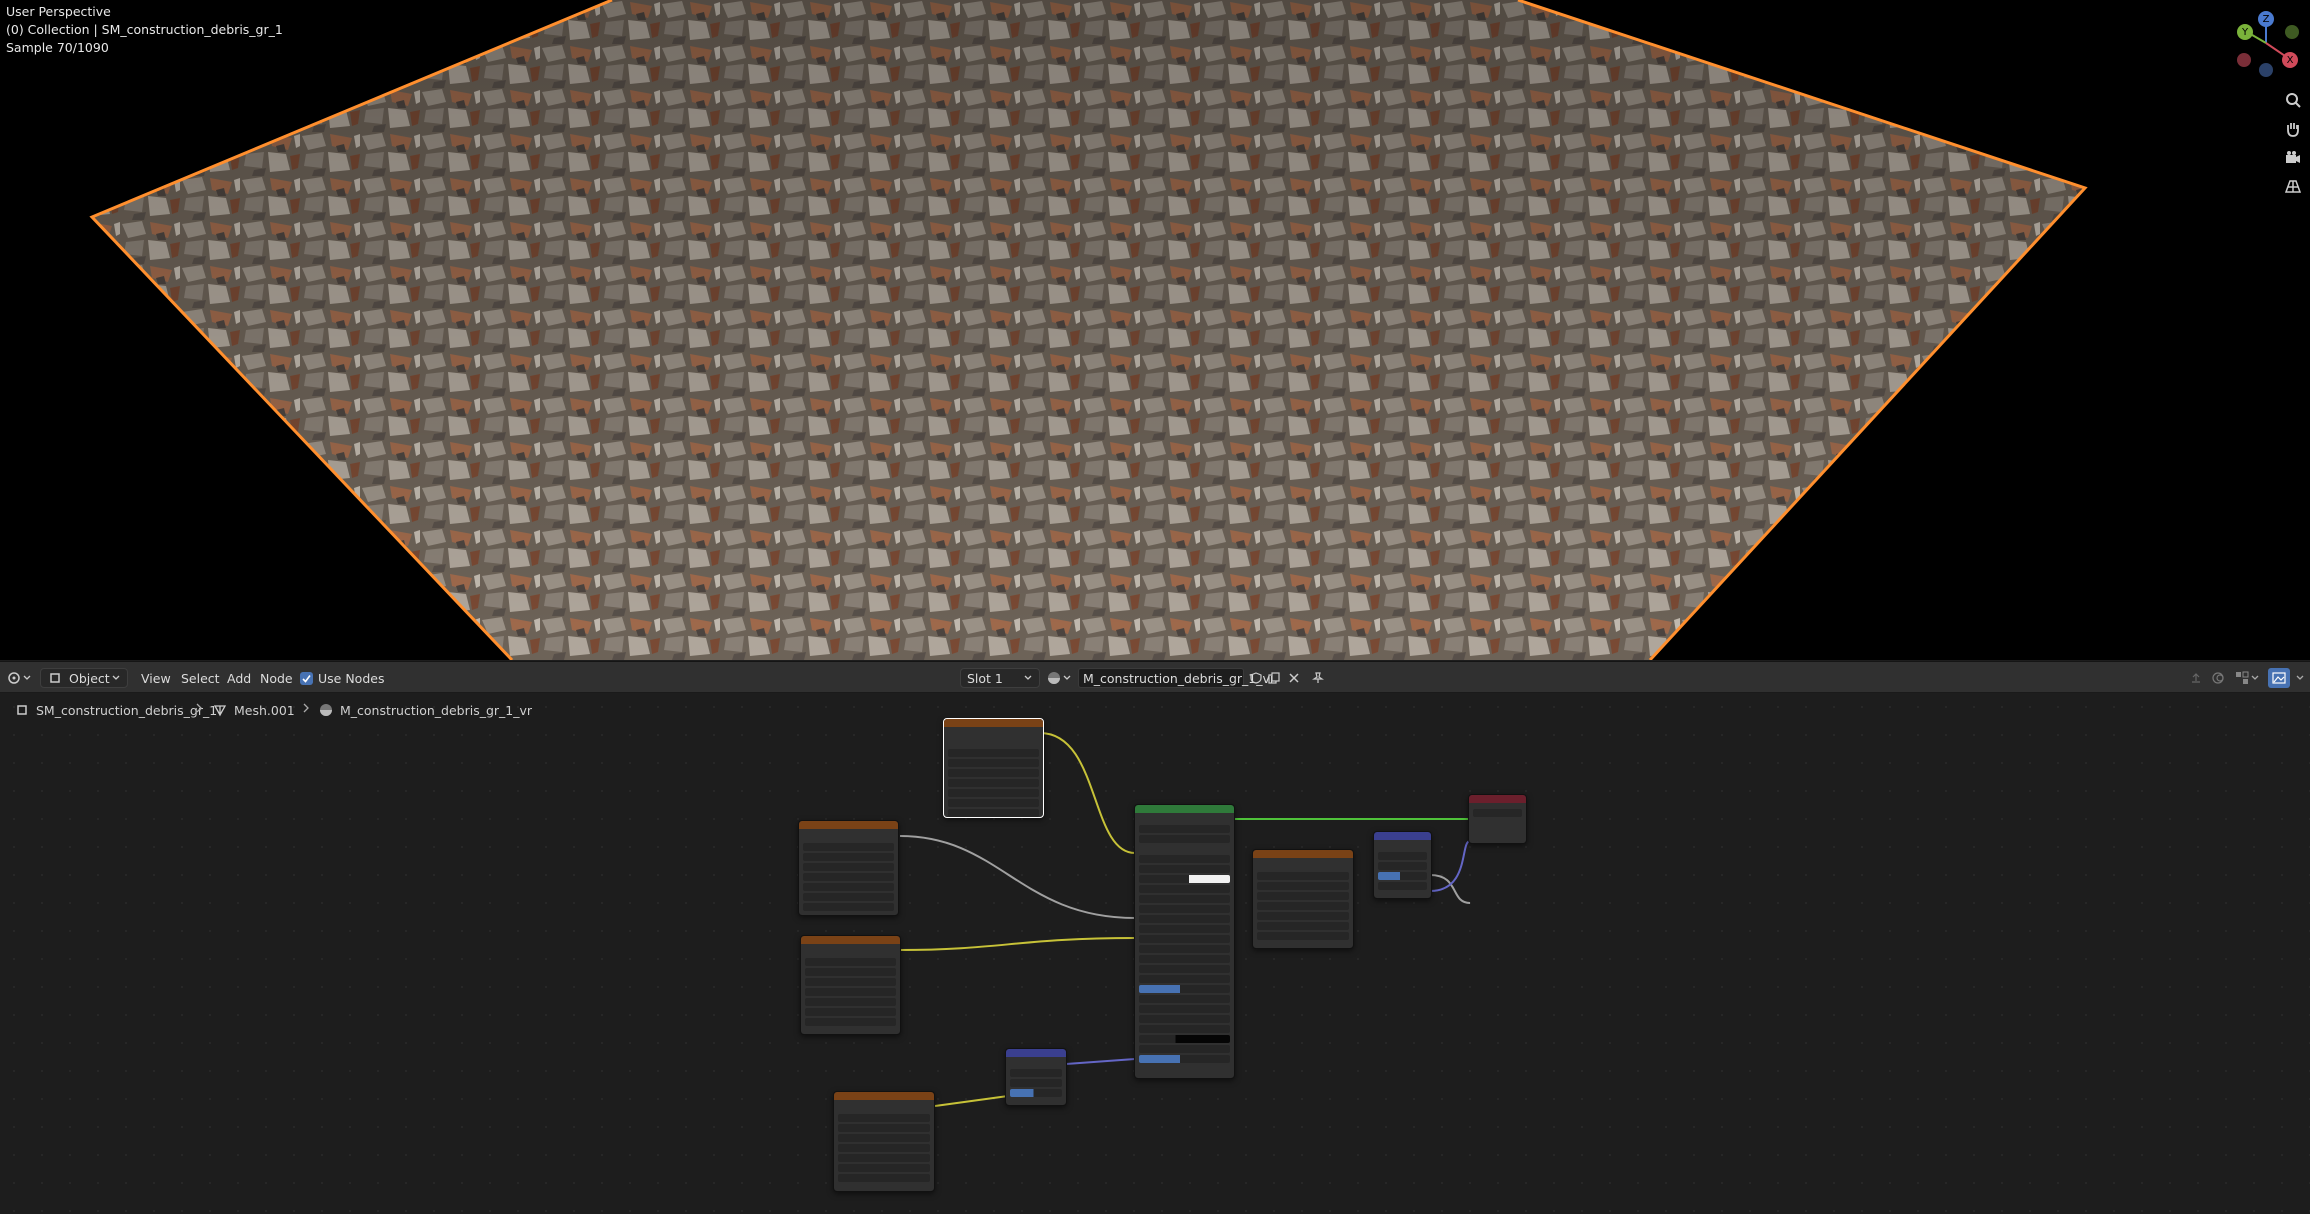 Image resolution: width=2310 pixels, height=1214 pixels. Describe the element at coordinates (1179, 678) in the screenshot. I see `material-name-value: M_construction_debris_gr_1_vr` at that location.